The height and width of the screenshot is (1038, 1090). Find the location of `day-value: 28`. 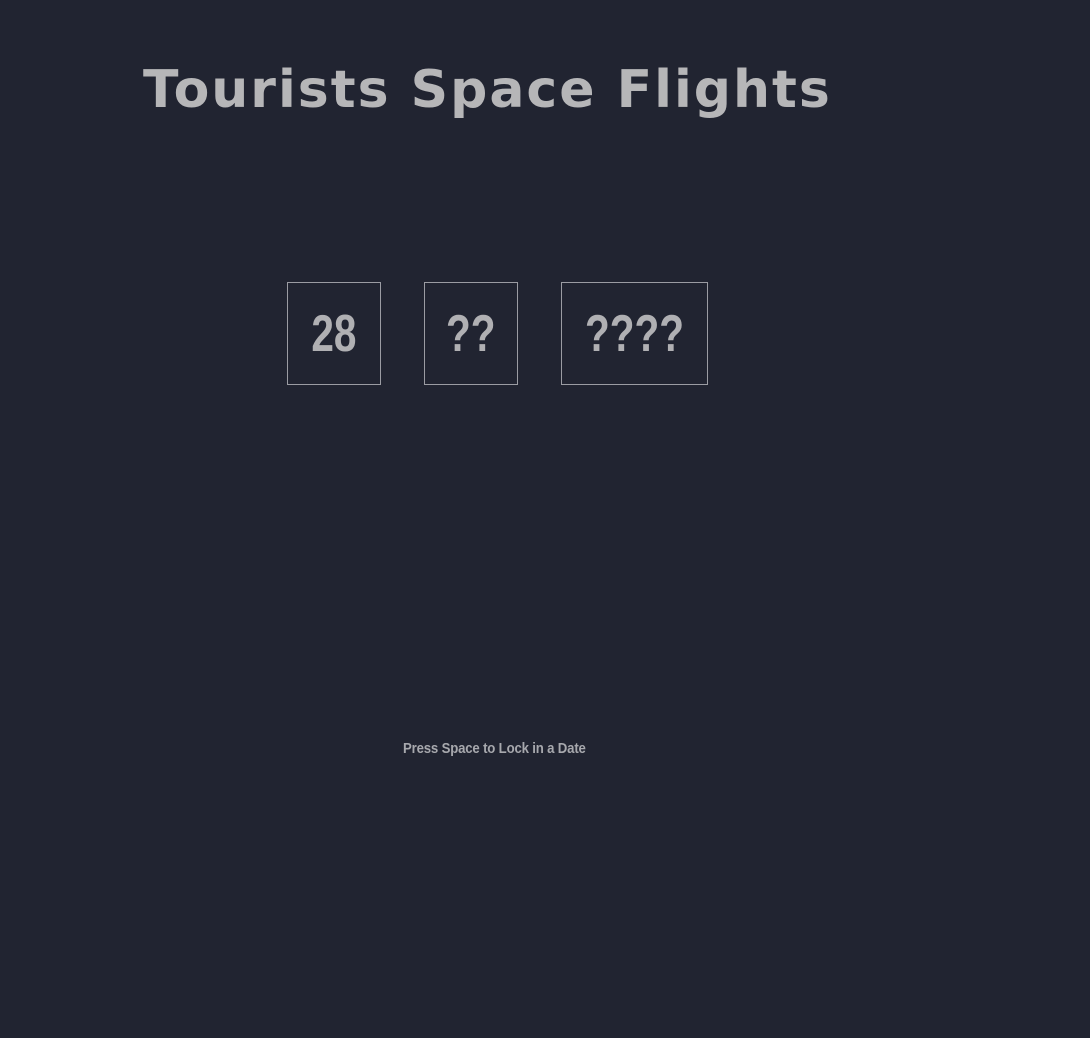

day-value: 28 is located at coordinates (334, 333).